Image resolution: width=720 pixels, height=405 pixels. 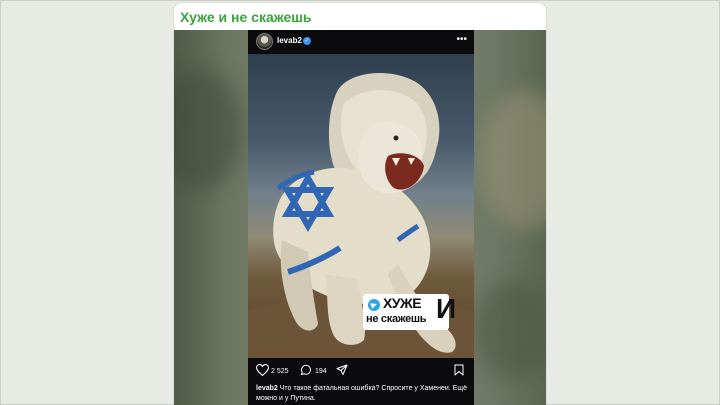 I want to click on lion-eye, so click(x=396, y=138).